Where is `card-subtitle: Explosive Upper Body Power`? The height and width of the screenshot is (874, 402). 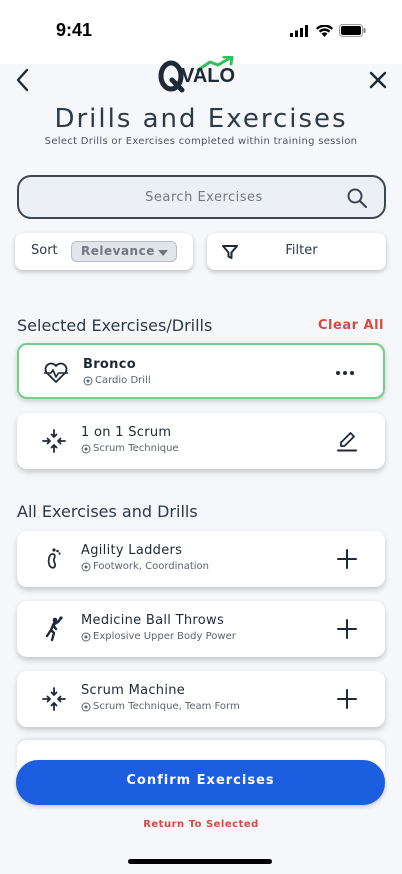 card-subtitle: Explosive Upper Body Power is located at coordinates (158, 636).